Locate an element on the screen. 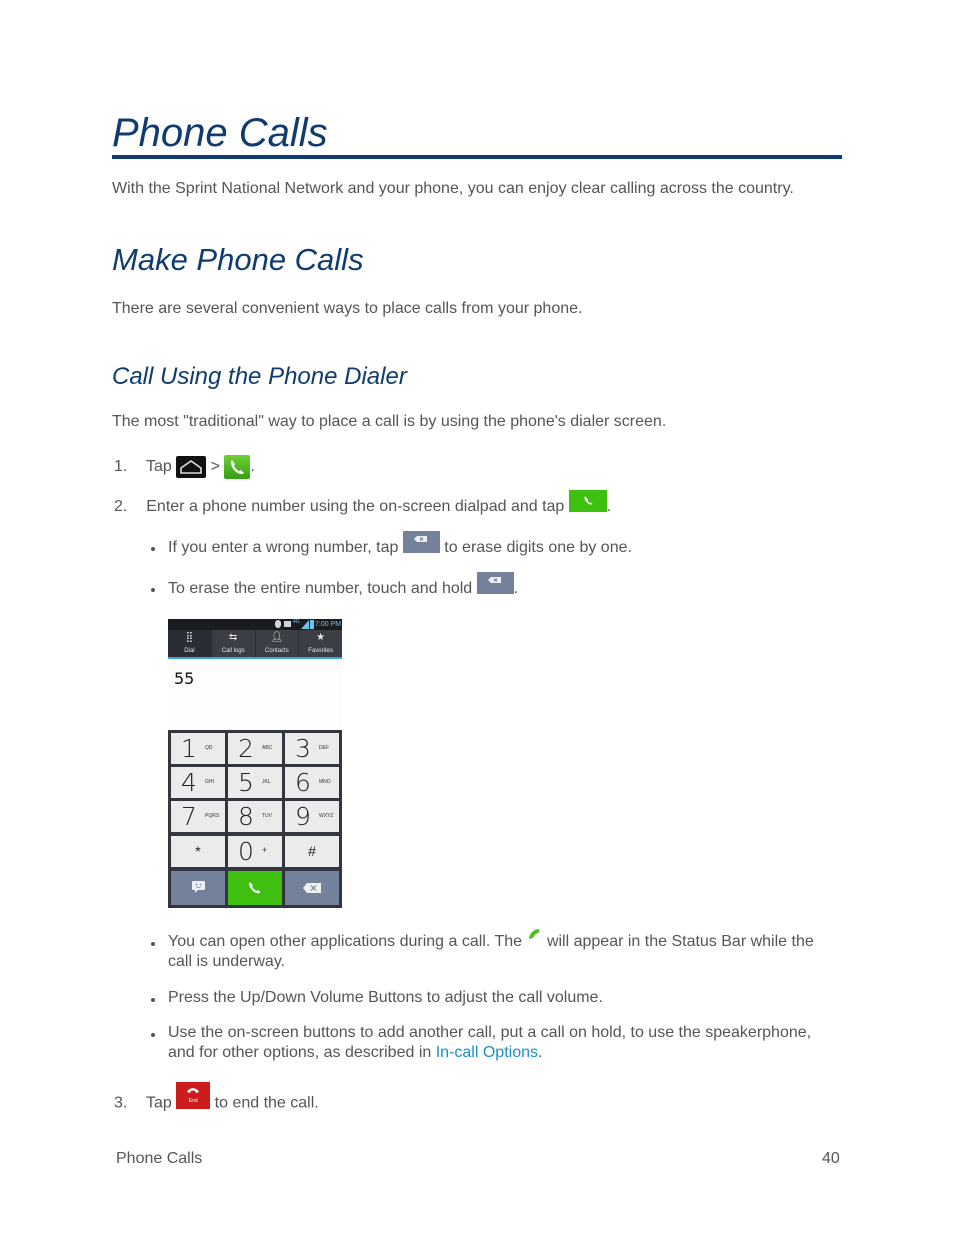 The height and width of the screenshot is (1235, 954). title-rule is located at coordinates (477, 157).